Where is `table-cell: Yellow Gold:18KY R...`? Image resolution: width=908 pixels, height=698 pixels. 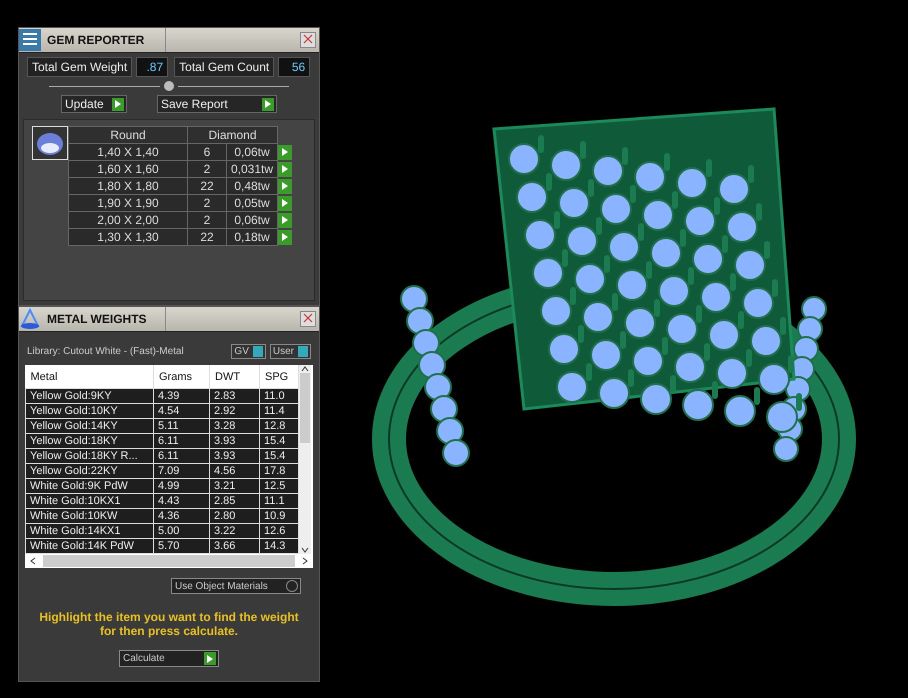 table-cell: Yellow Gold:18KY R... is located at coordinates (90, 456).